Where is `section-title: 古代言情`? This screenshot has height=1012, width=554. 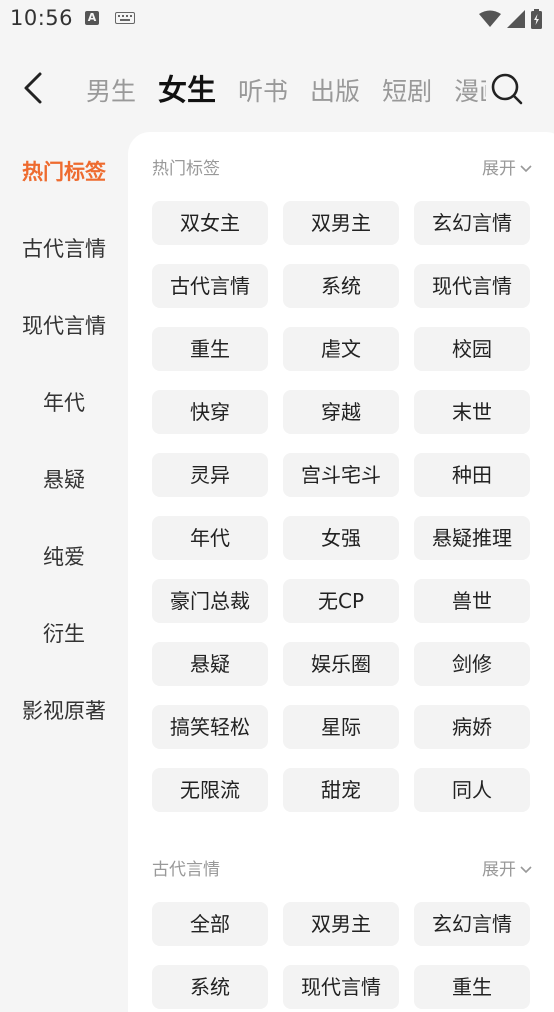
section-title: 古代言情 is located at coordinates (186, 870).